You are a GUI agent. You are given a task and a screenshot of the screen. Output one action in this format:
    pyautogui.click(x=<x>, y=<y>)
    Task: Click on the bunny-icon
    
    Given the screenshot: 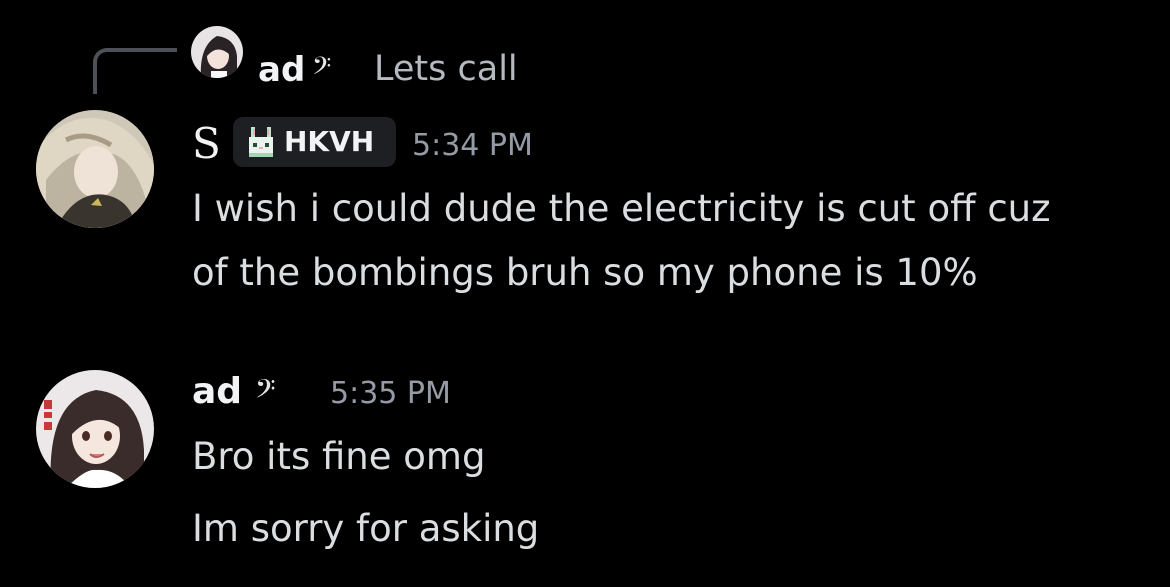 What is the action you would take?
    pyautogui.click(x=261, y=142)
    